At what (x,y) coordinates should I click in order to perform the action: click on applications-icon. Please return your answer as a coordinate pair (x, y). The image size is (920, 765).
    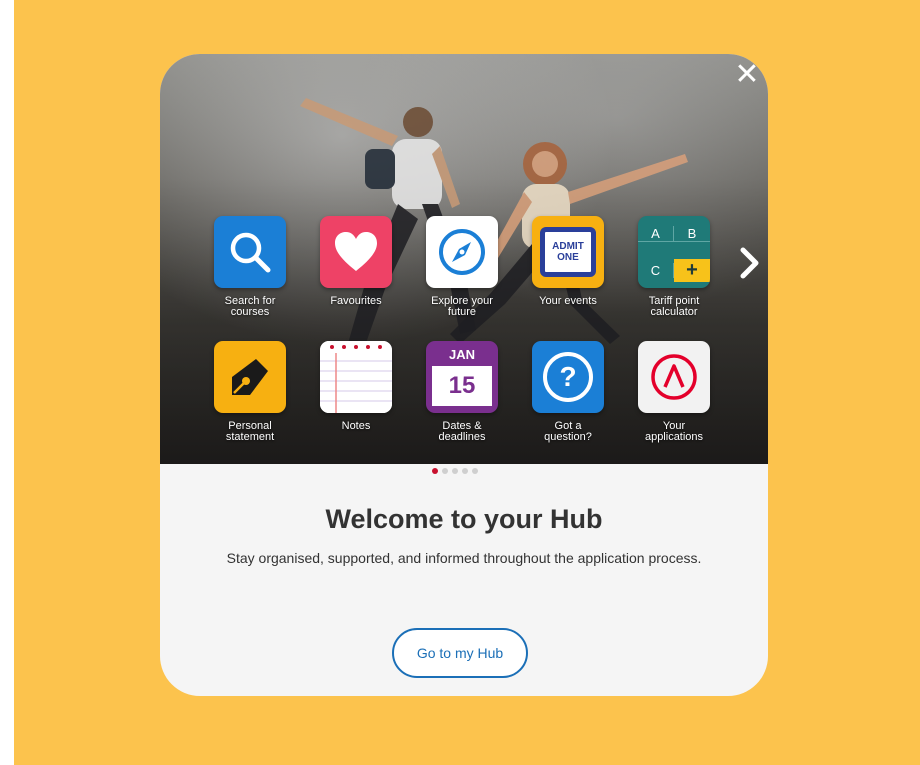
    Looking at the image, I should click on (674, 377).